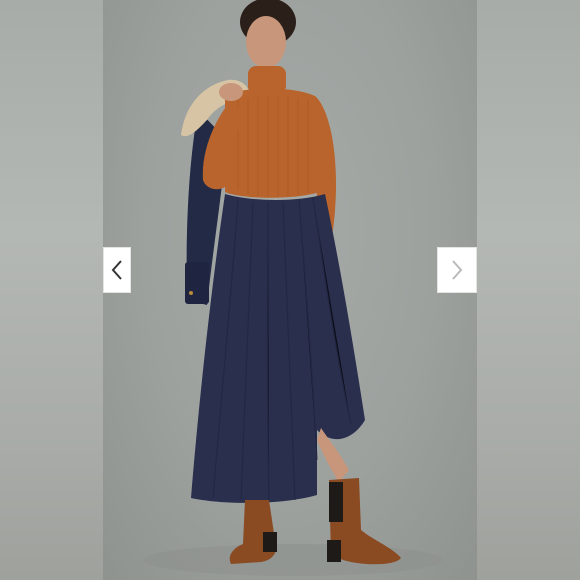 This screenshot has width=580, height=580. I want to click on next-image-button, so click(457, 270).